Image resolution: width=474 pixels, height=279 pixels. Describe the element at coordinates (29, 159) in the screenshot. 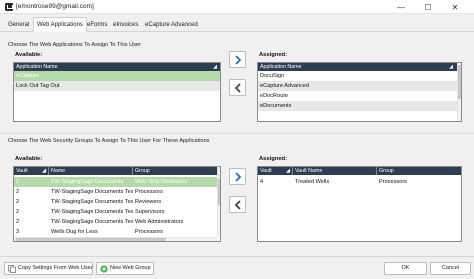

I see `available-groups-label: Available:` at that location.